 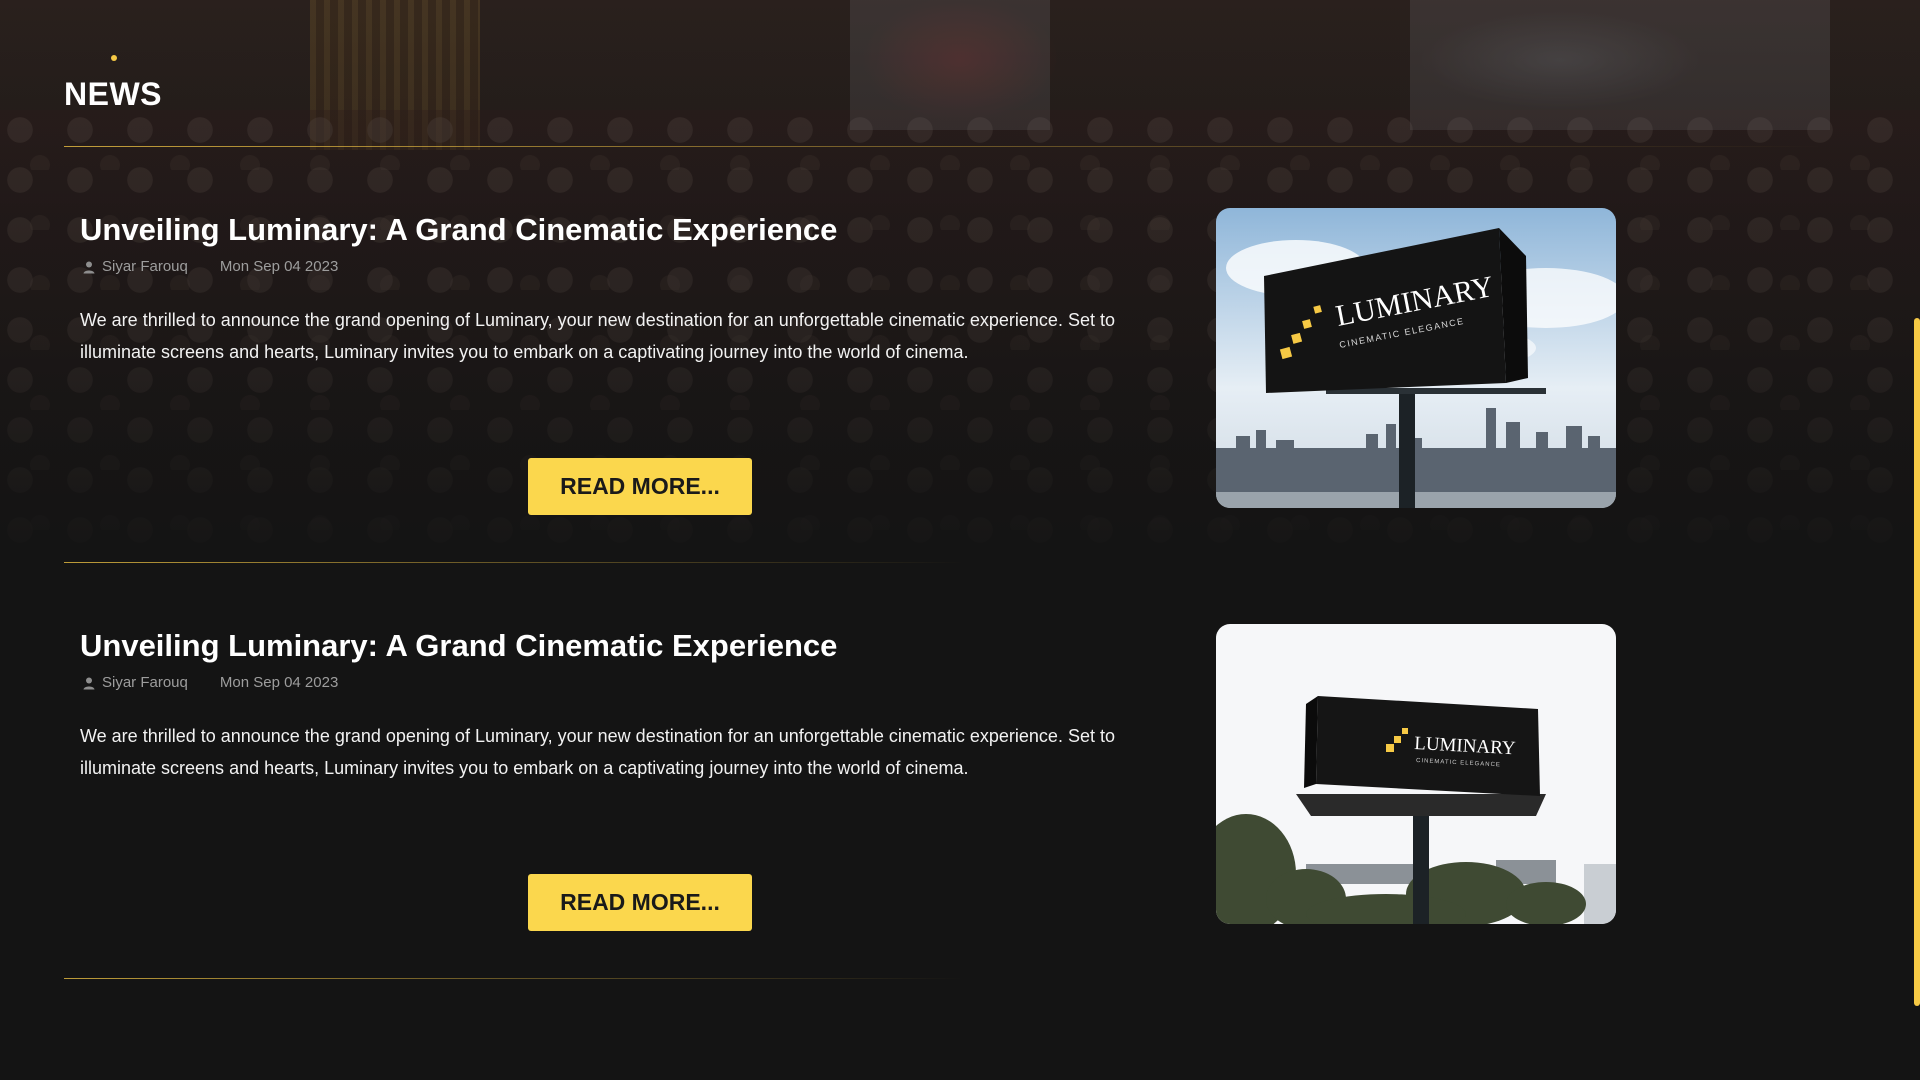 I want to click on section-dot, so click(x=114, y=58).